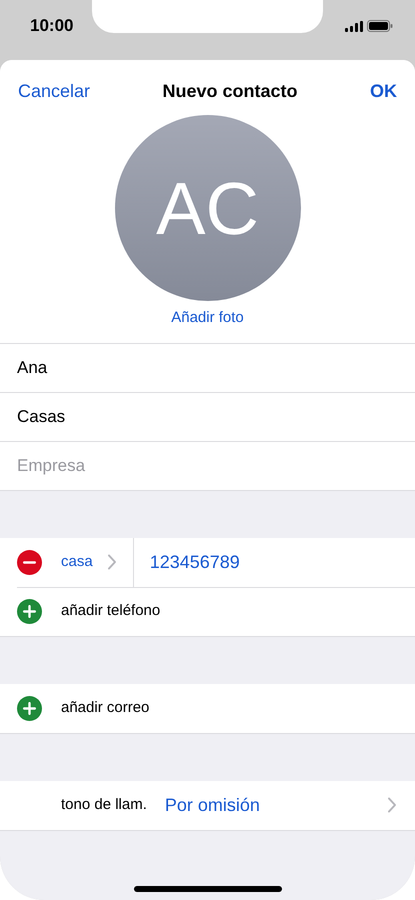  What do you see at coordinates (383, 91) in the screenshot?
I see `ok-button: OK` at bounding box center [383, 91].